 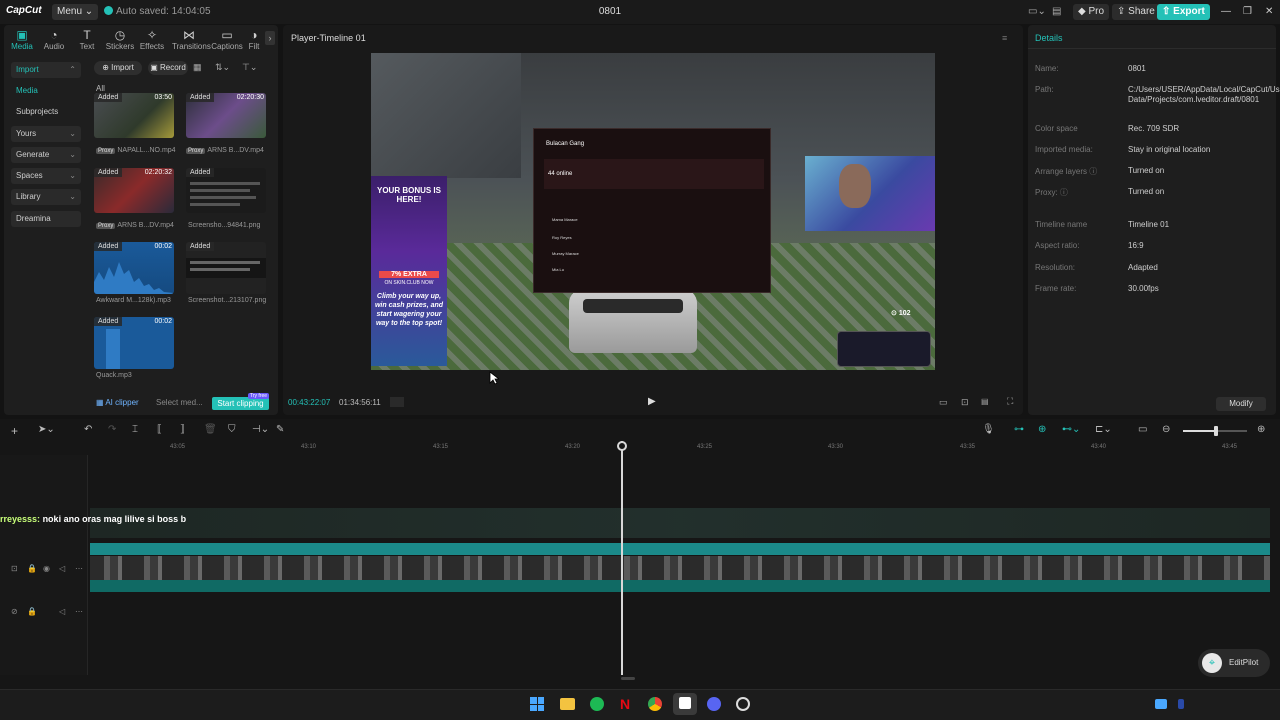 I want to click on tab-audio: ◔ Audio, so click(x=54, y=39).